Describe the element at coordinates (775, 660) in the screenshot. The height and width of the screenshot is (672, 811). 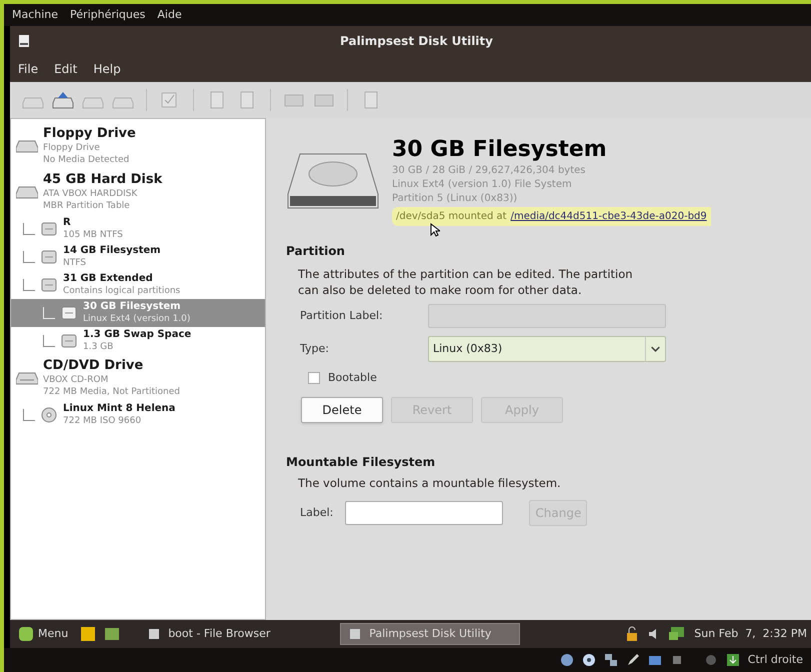
I see `host-key-label: Ctrl droite` at that location.